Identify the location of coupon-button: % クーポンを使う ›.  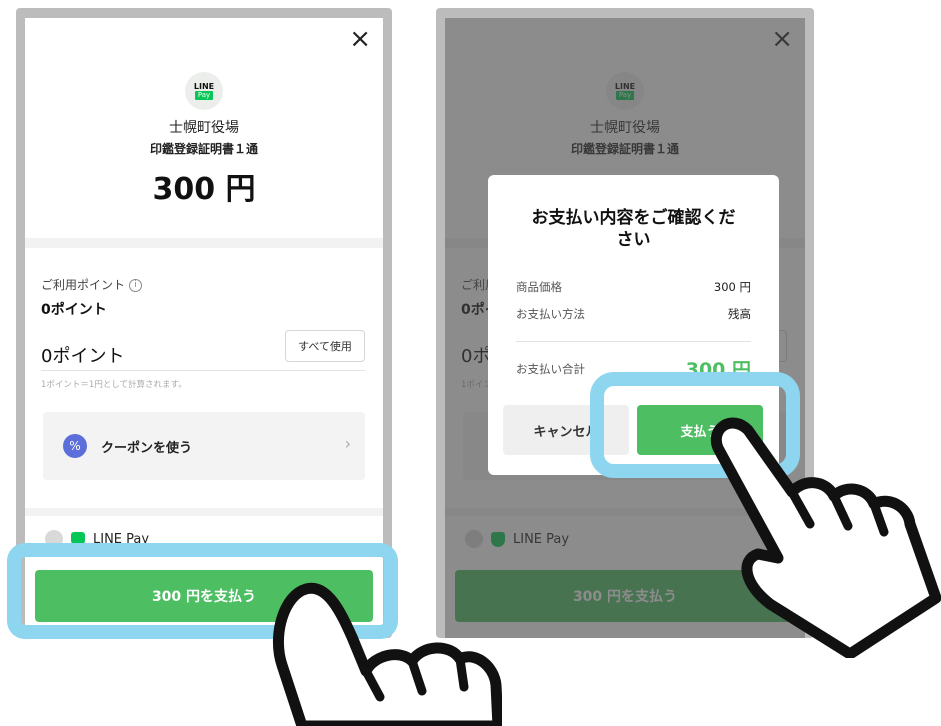
(204, 446).